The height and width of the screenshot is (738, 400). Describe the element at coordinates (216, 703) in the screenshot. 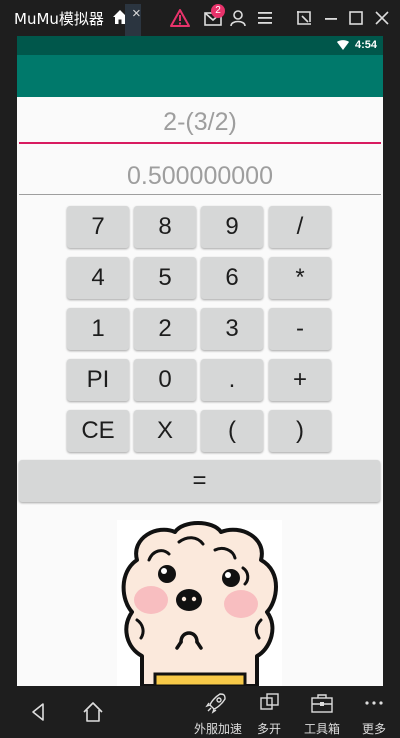

I see `rocket-icon` at that location.